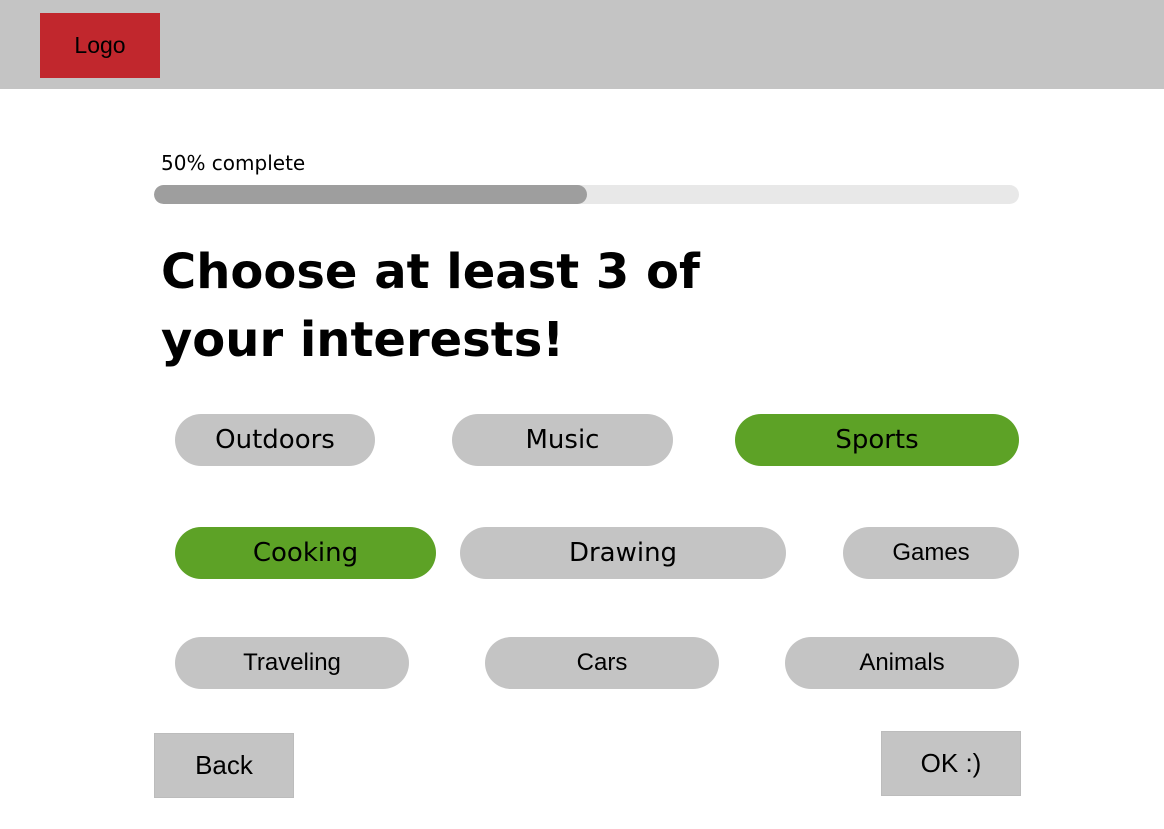 This screenshot has height=829, width=1164. Describe the element at coordinates (877, 440) in the screenshot. I see `interest-chip-sports: Sports` at that location.